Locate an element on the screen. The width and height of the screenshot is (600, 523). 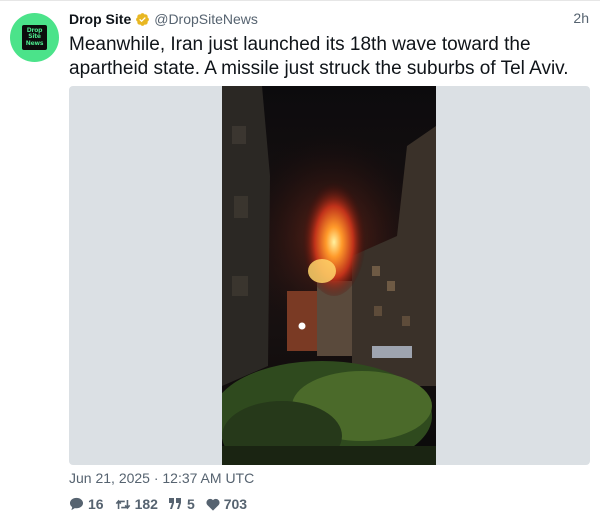
relative-time: 2h is located at coordinates (581, 18).